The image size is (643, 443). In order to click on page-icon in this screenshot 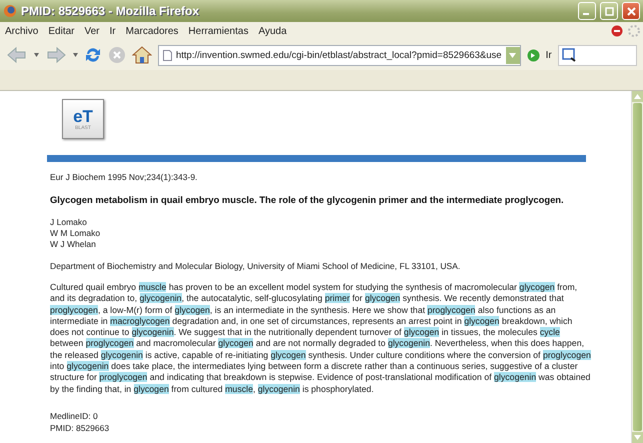, I will do `click(167, 55)`.